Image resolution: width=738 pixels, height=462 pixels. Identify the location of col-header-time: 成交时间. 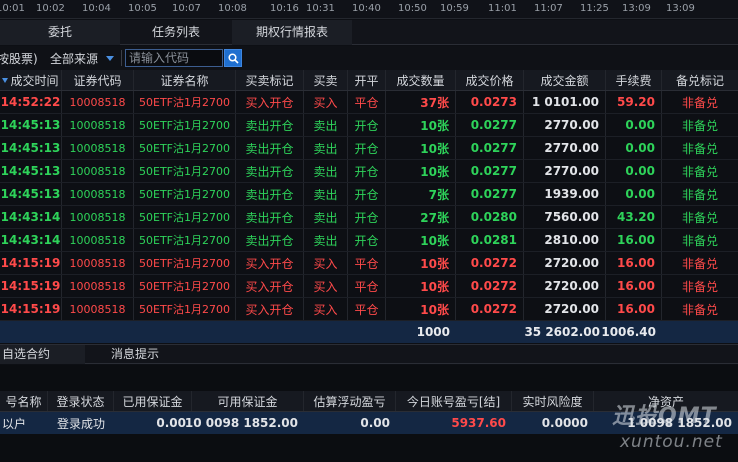
(31, 80).